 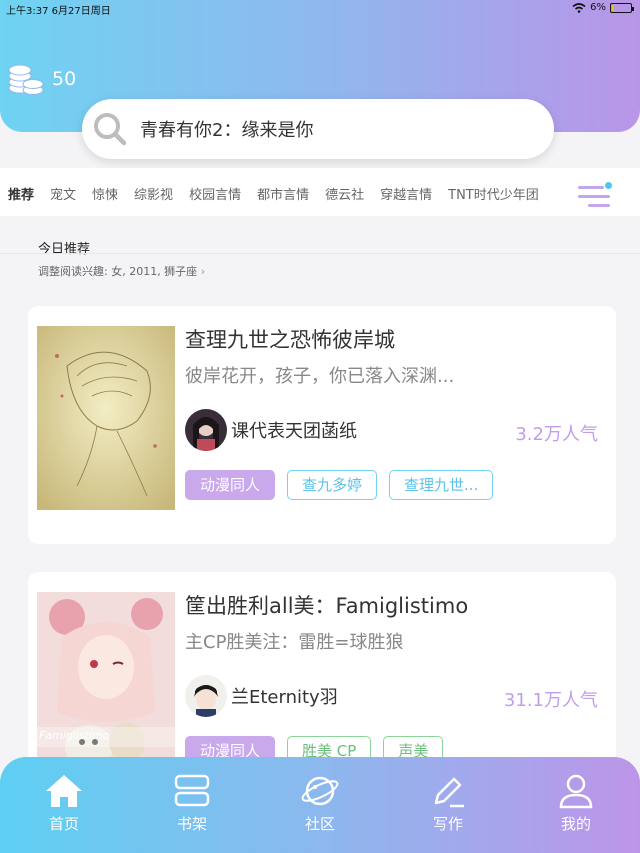 What do you see at coordinates (105, 193) in the screenshot?
I see `tab-thriller: 惊悚` at bounding box center [105, 193].